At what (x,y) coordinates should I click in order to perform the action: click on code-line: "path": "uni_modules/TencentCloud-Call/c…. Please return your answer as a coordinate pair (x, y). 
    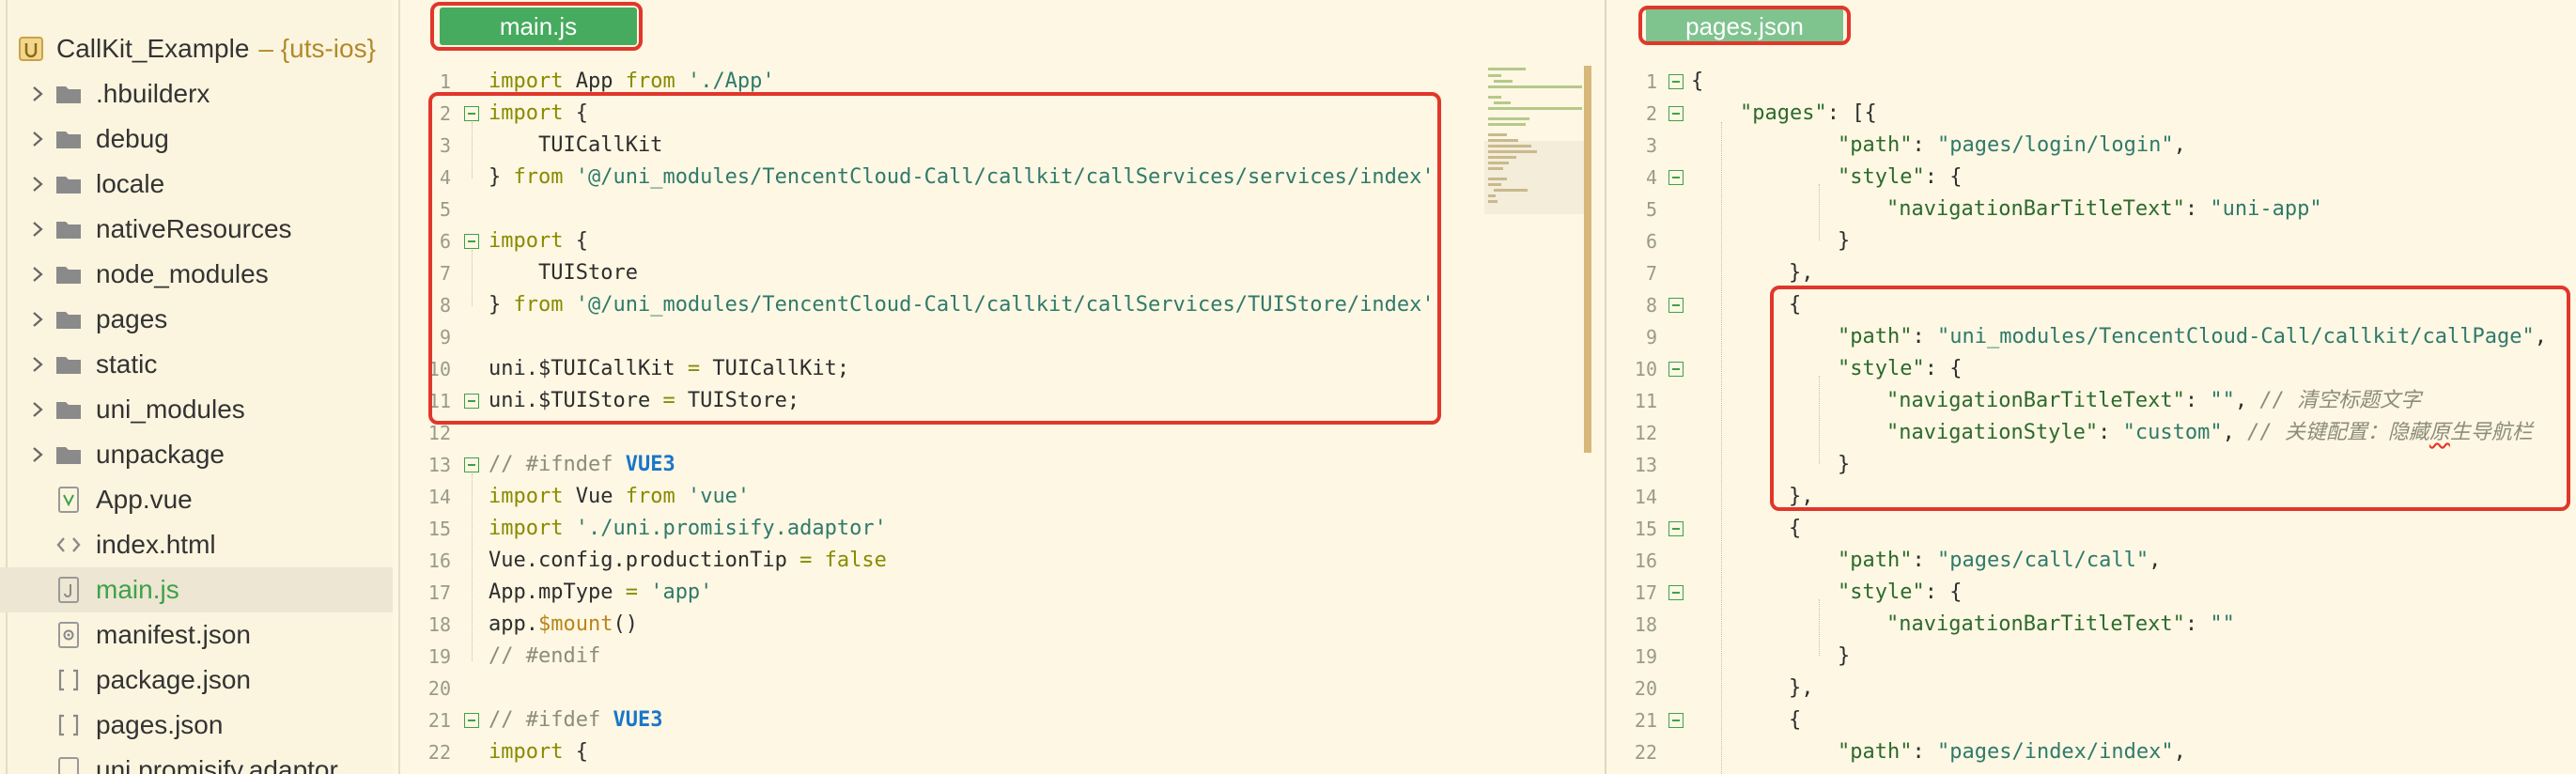
    Looking at the image, I should click on (2192, 337).